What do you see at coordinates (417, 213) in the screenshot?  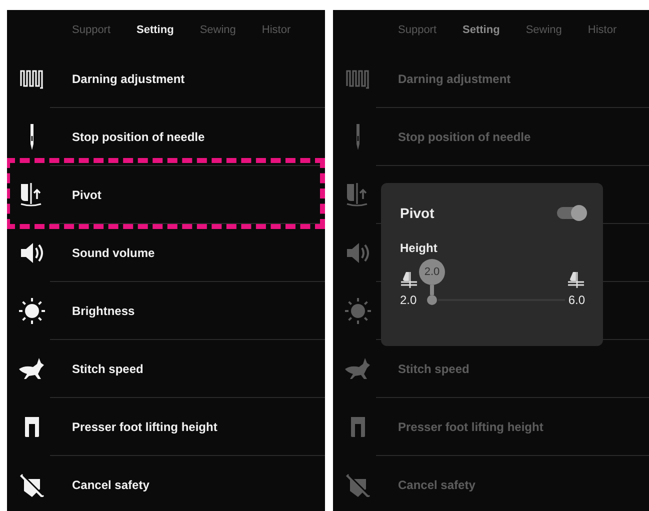 I see `popup-title: Pivot` at bounding box center [417, 213].